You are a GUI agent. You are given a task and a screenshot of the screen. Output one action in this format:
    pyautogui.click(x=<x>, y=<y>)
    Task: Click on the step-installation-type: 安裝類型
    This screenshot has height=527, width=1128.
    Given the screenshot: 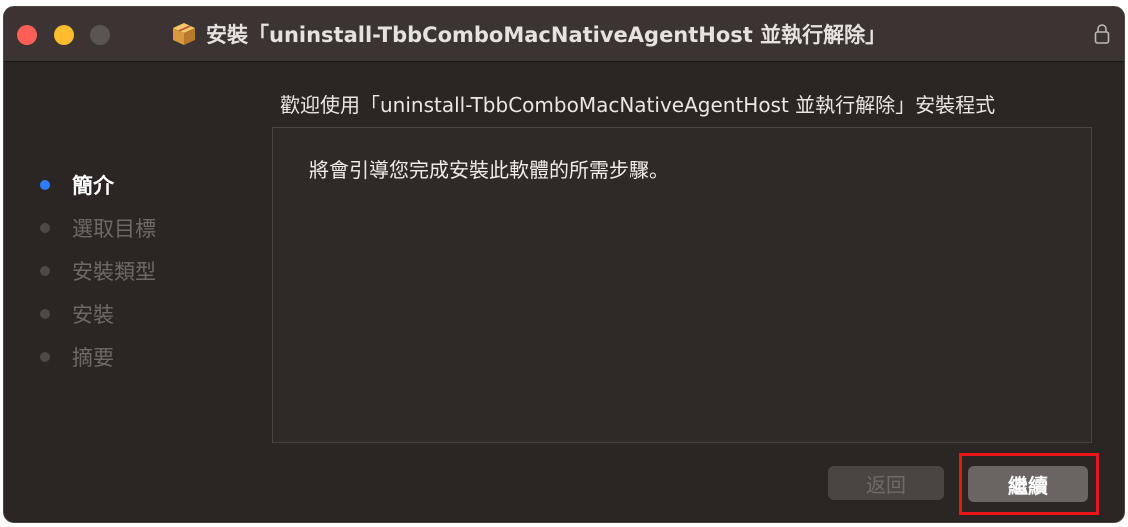 What is the action you would take?
    pyautogui.click(x=98, y=270)
    